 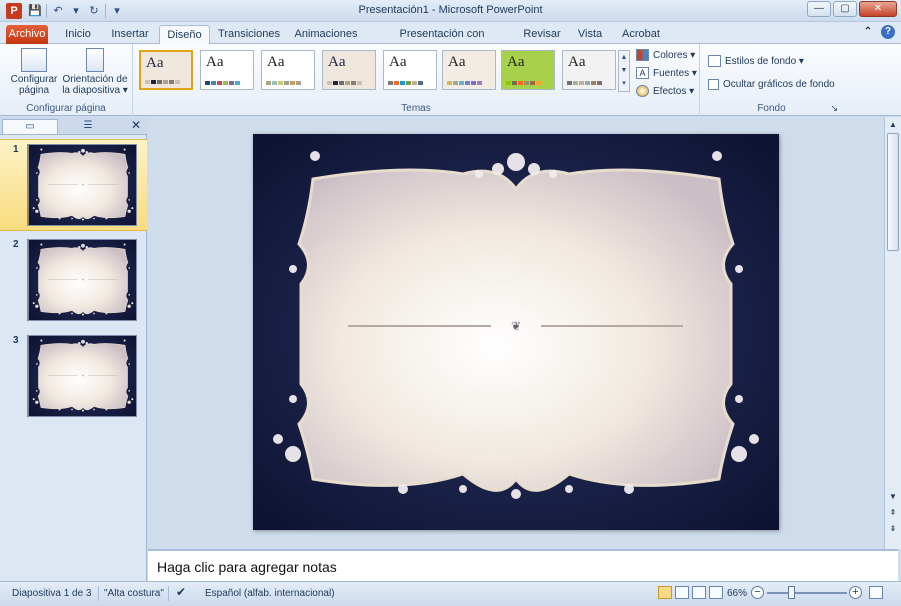 I want to click on previous-slide-icon: ⇞, so click(x=893, y=513).